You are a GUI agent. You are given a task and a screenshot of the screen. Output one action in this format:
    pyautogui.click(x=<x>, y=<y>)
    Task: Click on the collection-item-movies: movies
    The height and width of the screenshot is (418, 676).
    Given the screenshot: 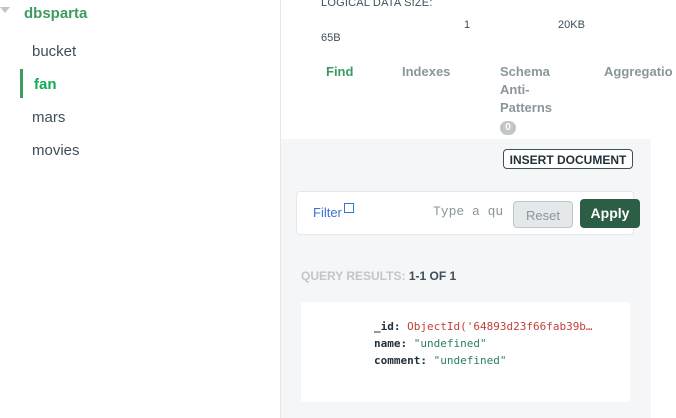 What is the action you would take?
    pyautogui.click(x=56, y=150)
    